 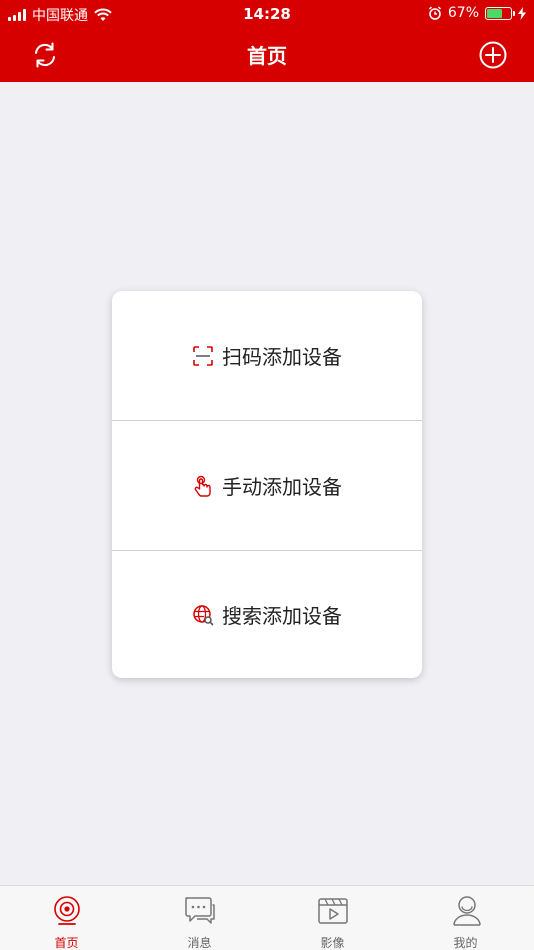 What do you see at coordinates (267, 14) in the screenshot?
I see `status-bar: 中国联通 14:28 67%` at bounding box center [267, 14].